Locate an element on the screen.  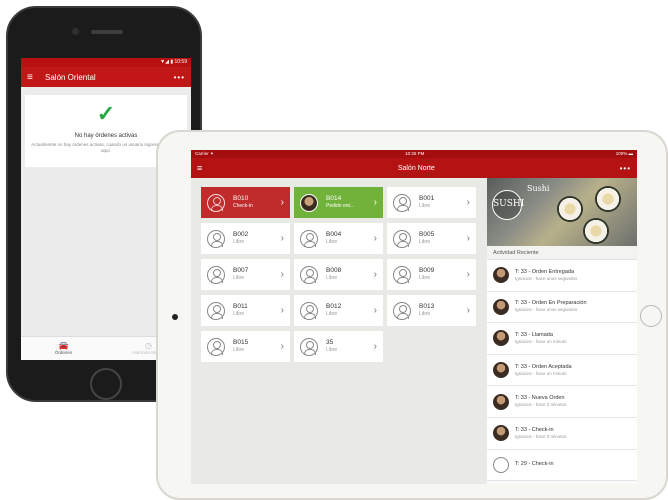
activity-title: T: 29 - Check-in is located at coordinates (534, 464).